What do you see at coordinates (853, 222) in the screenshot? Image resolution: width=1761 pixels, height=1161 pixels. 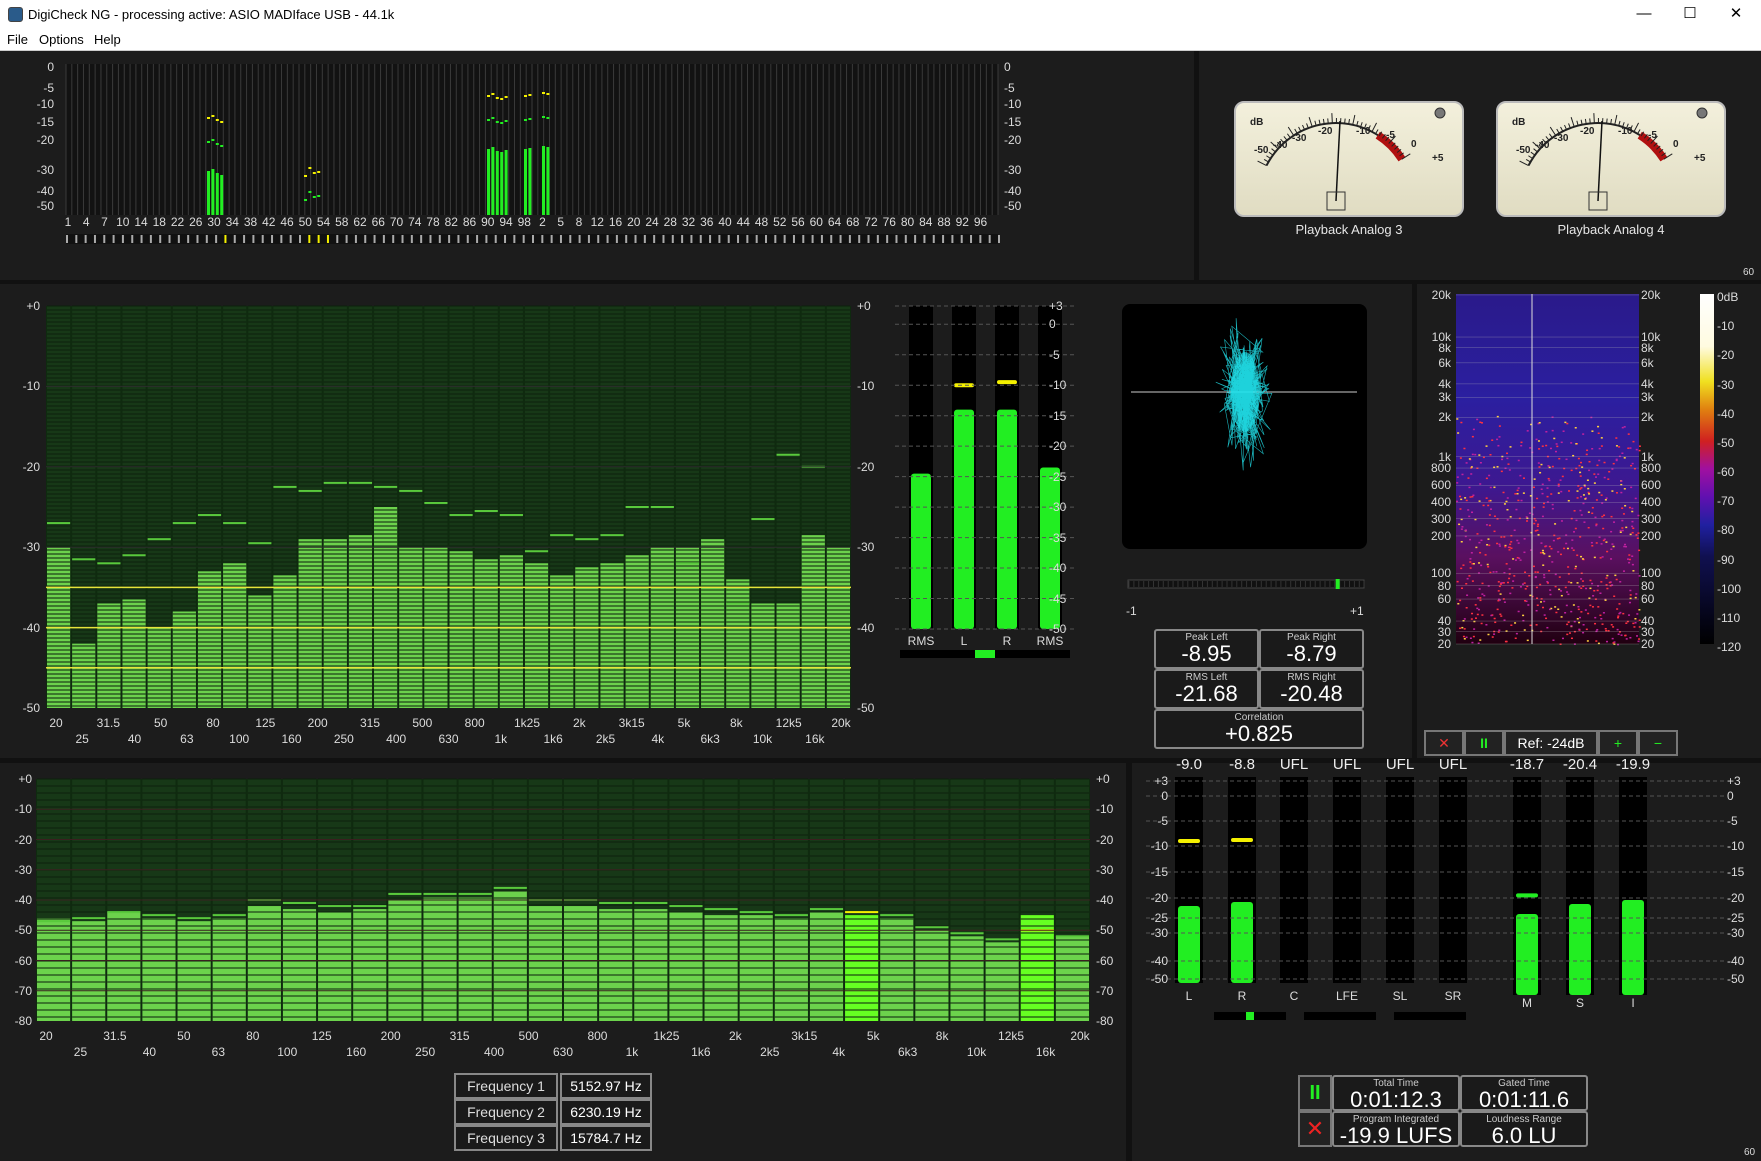 I see `channel-label: 68` at bounding box center [853, 222].